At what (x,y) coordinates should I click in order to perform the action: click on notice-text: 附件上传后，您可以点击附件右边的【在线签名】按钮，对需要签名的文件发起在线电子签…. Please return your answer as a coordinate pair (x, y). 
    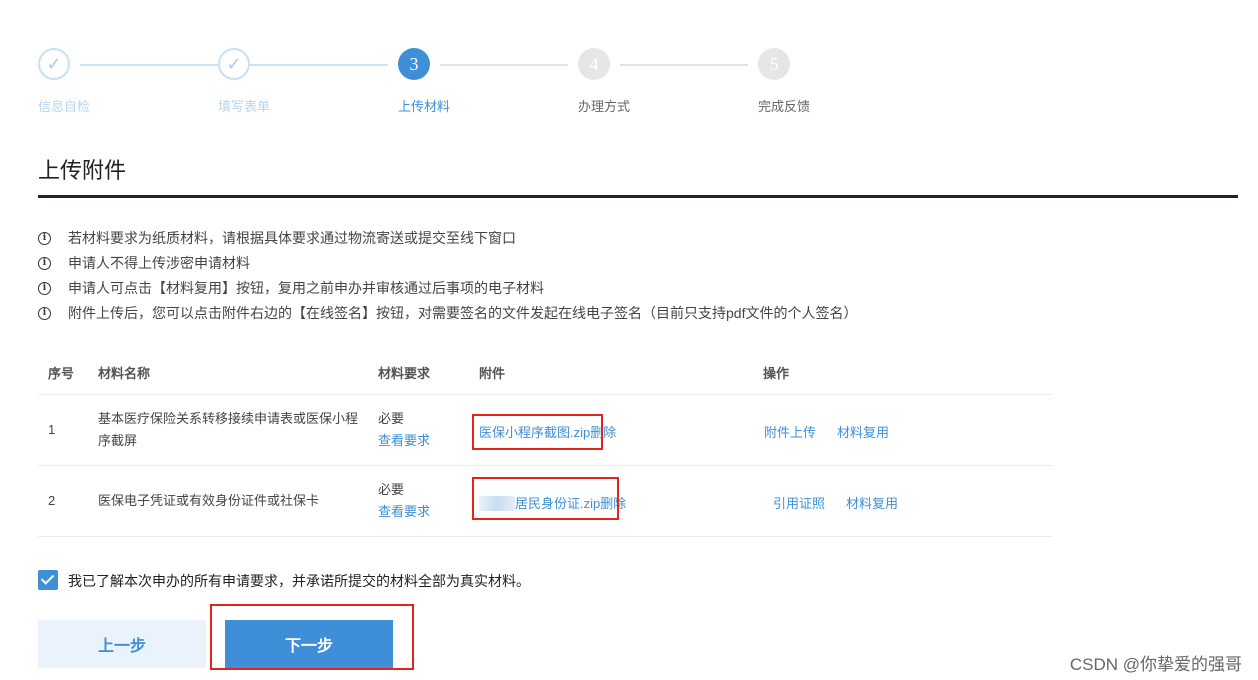
    Looking at the image, I should click on (463, 313).